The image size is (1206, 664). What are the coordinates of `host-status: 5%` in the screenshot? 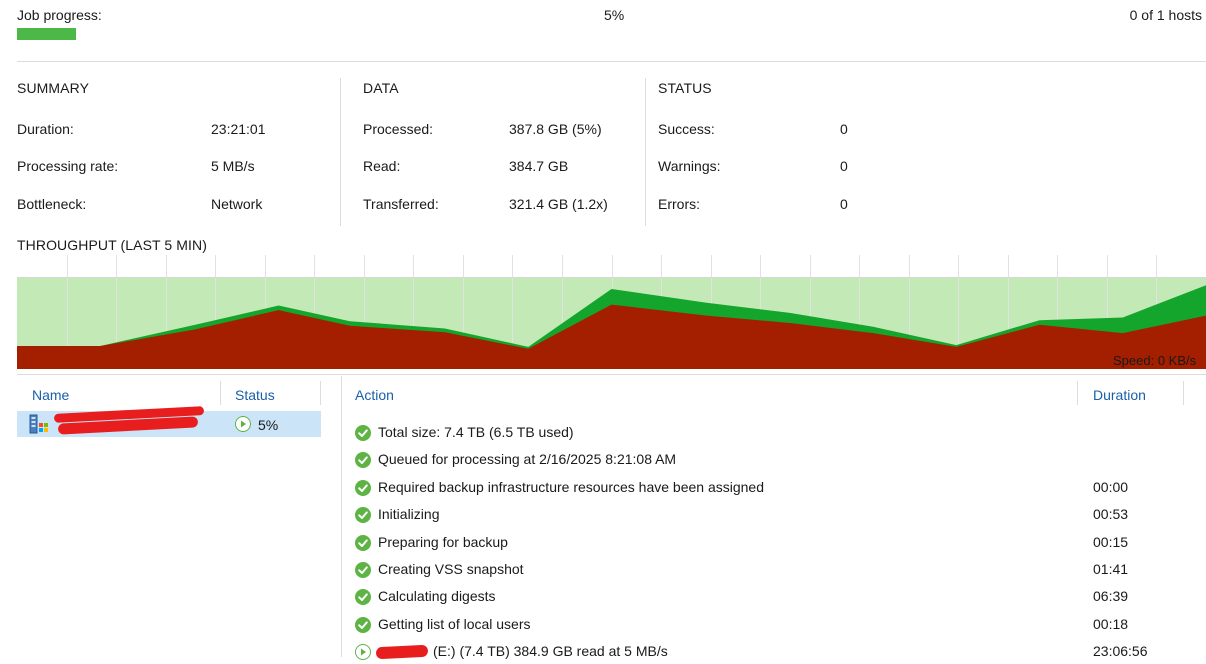 It's located at (268, 425).